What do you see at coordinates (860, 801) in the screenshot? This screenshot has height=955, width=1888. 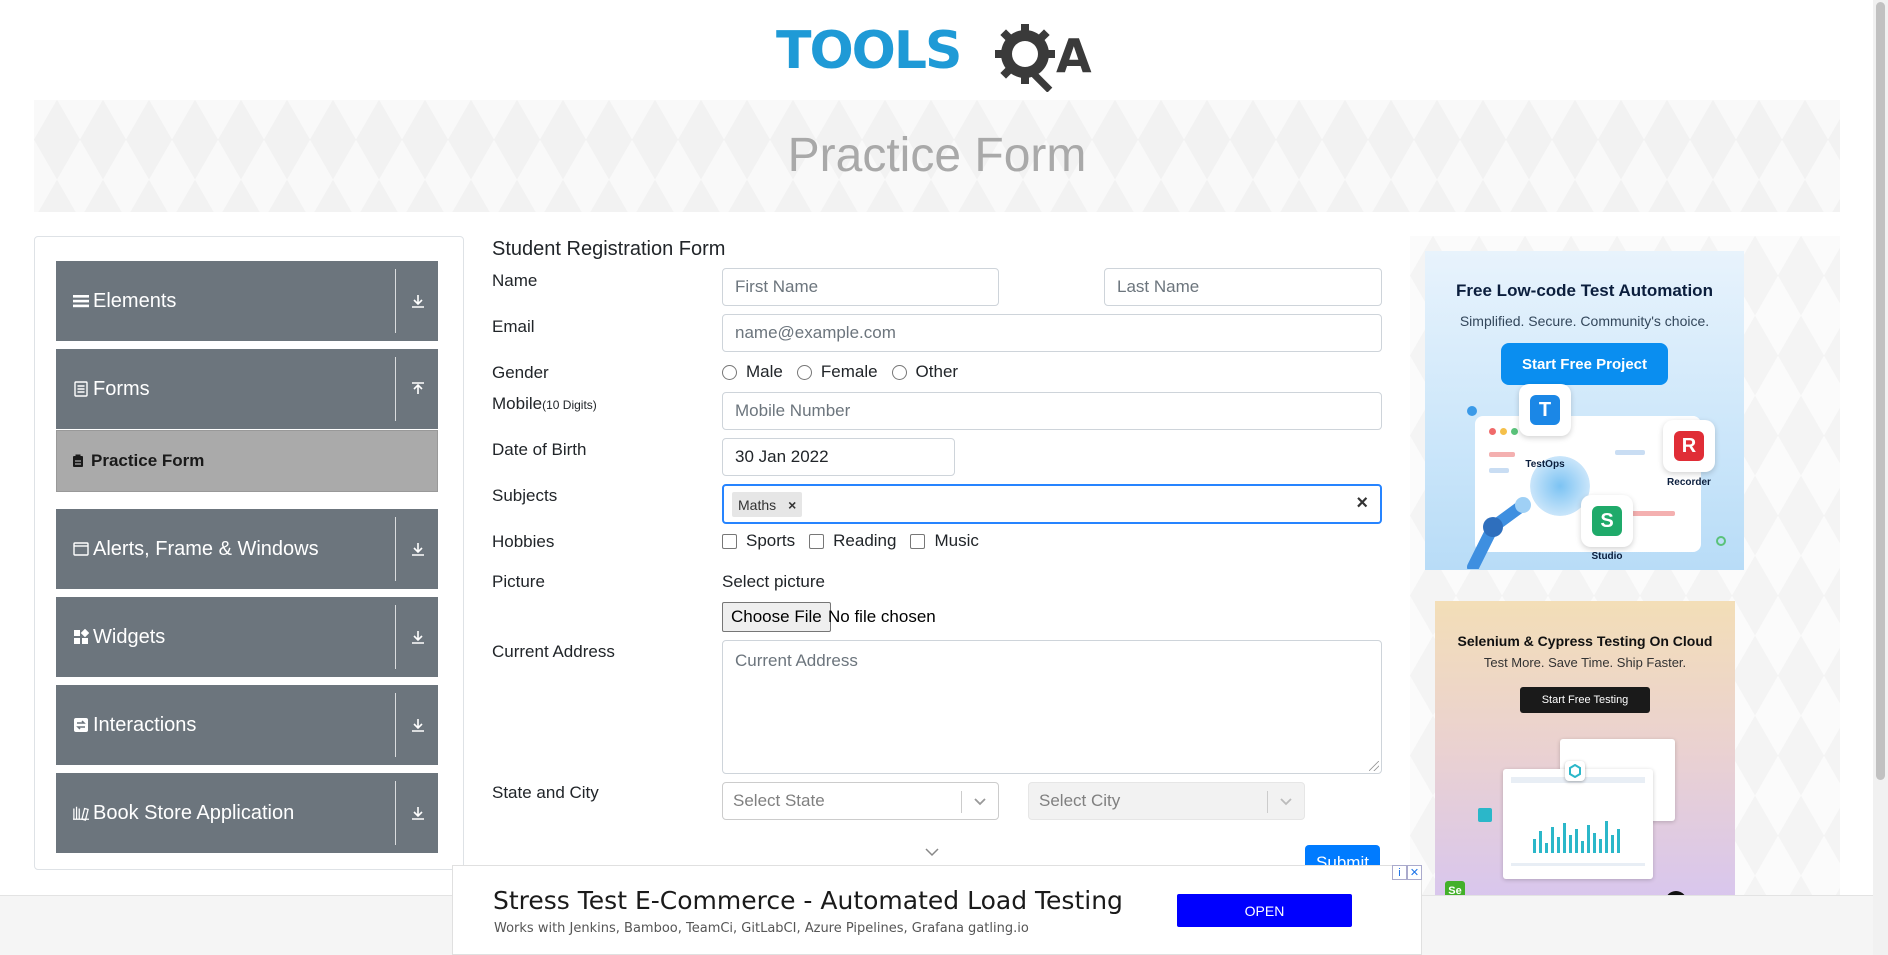 I see `state-select: Select State` at bounding box center [860, 801].